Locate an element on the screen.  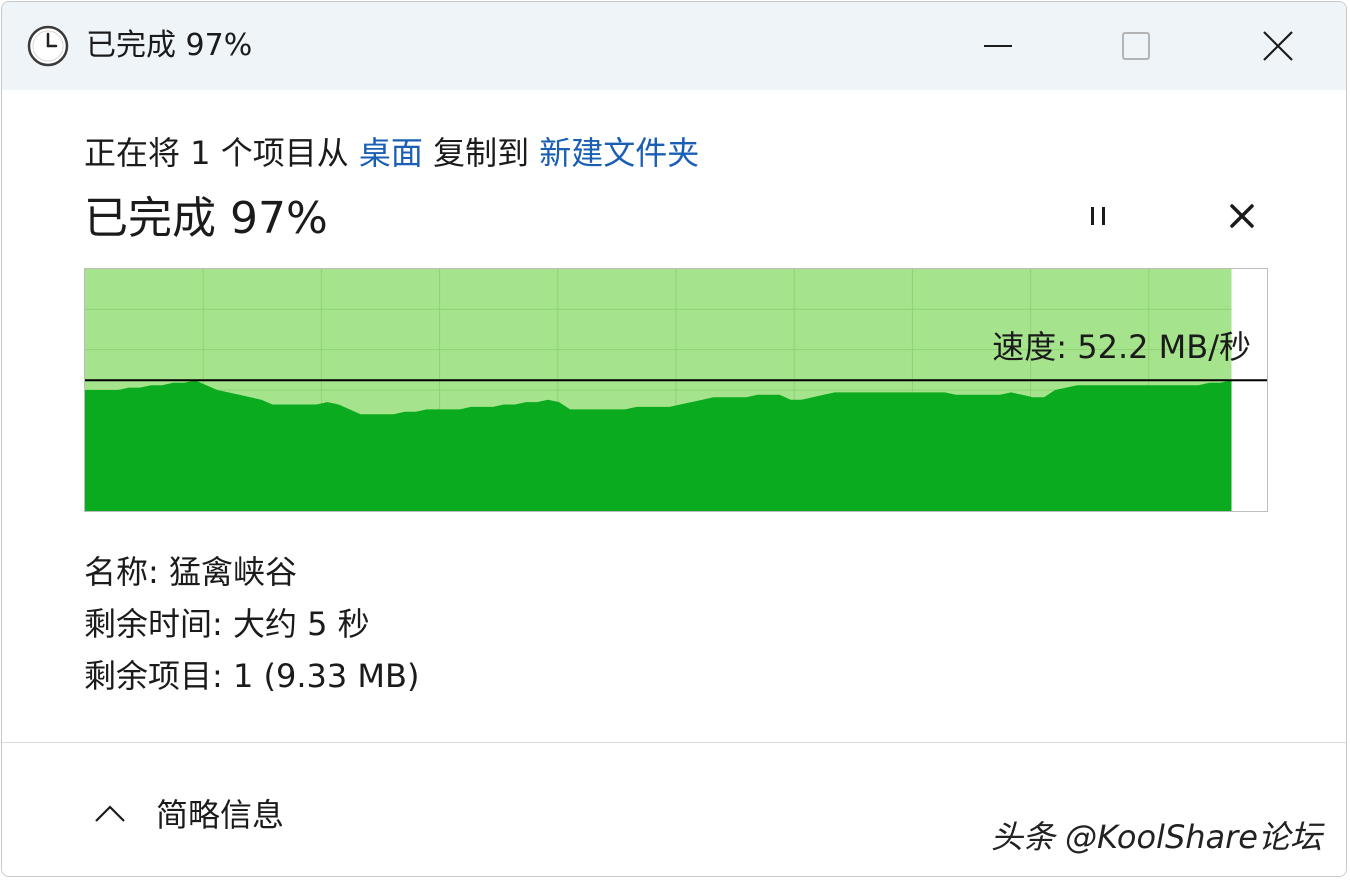
items-remaining: 剩余项目: 1 (9.33 MB) is located at coordinates (252, 676).